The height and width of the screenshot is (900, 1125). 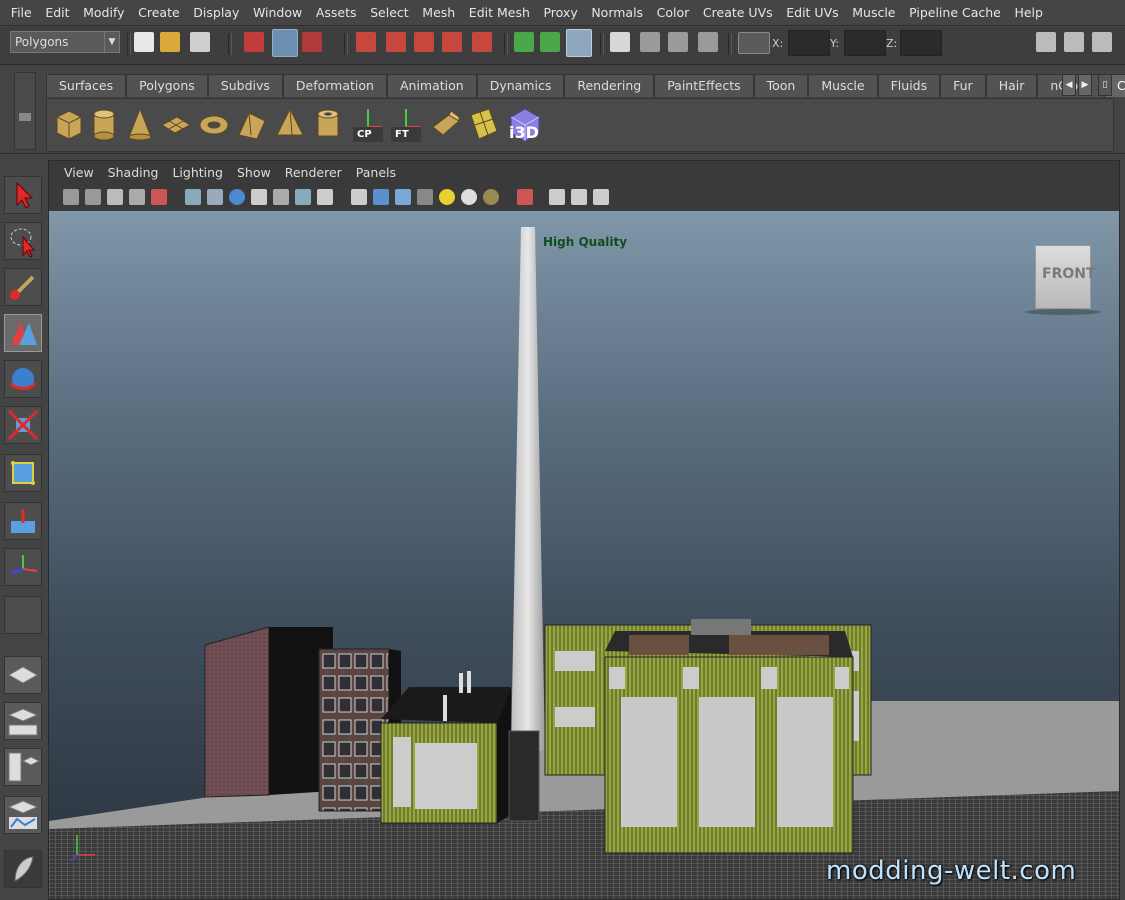 I want to click on menu-modify: Modify, so click(x=103, y=13).